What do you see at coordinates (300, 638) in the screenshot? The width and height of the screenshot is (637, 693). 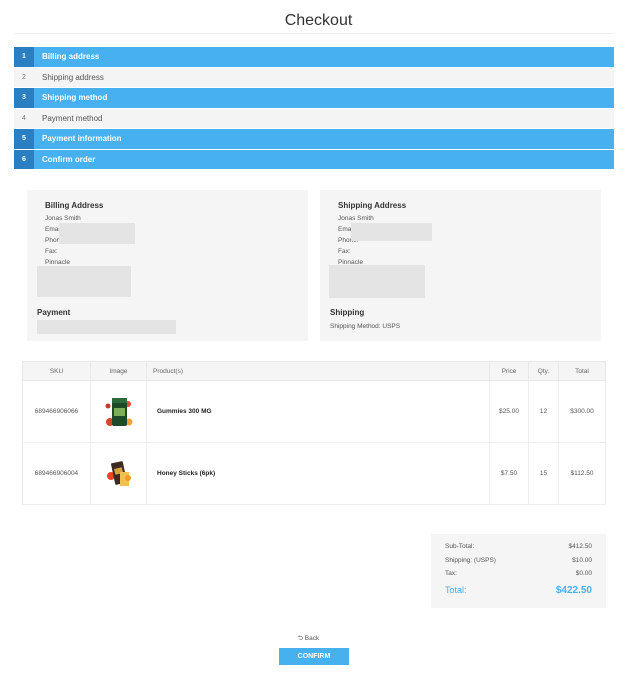 I see `back-arrow-icon: ⮌` at bounding box center [300, 638].